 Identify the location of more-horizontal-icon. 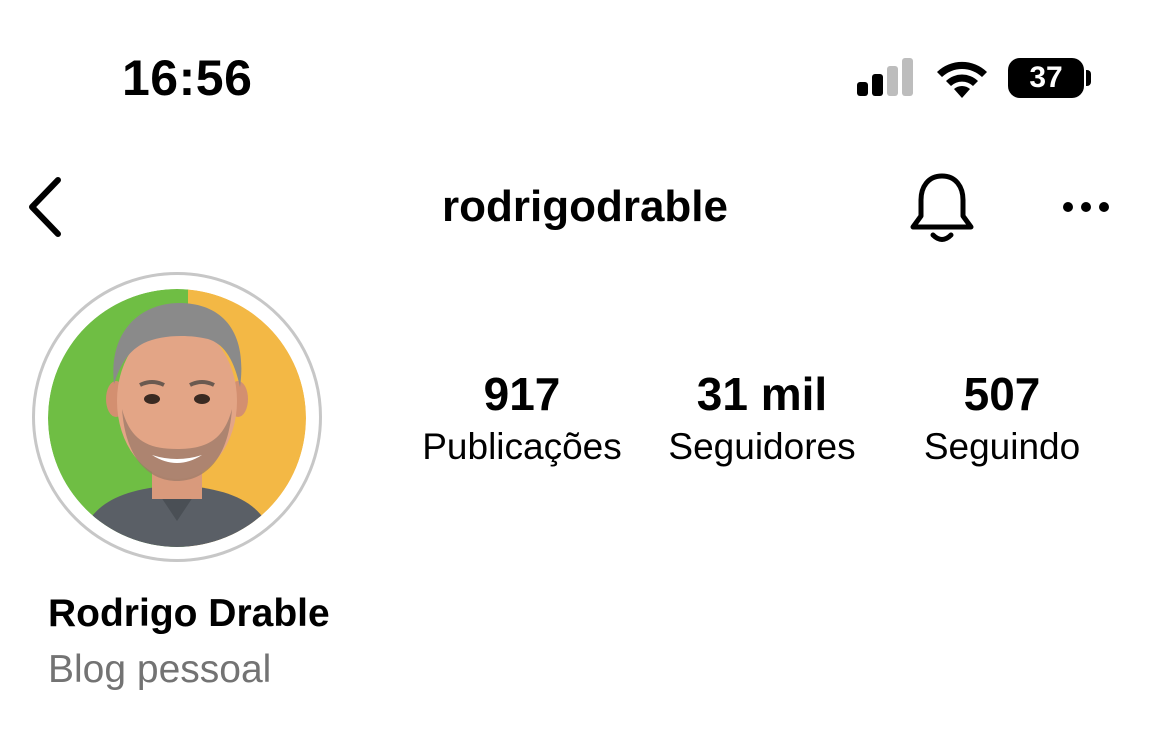
(1086, 207).